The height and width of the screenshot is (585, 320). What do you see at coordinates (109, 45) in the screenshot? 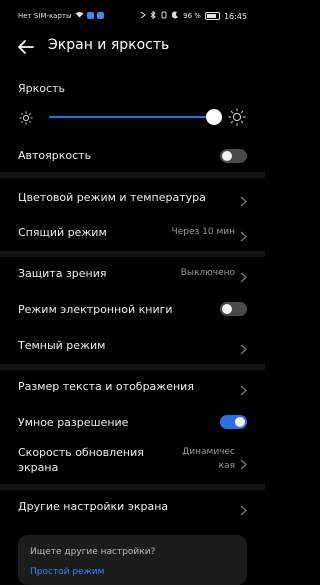
I see `page-title: Экран и яркость` at bounding box center [109, 45].